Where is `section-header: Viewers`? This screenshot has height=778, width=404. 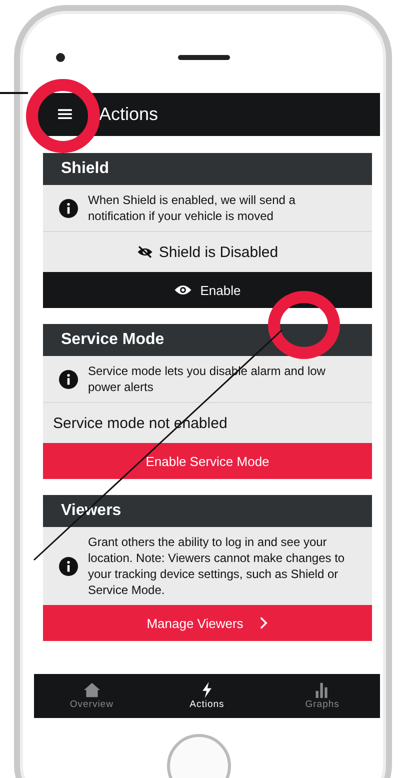
section-header: Viewers is located at coordinates (207, 511).